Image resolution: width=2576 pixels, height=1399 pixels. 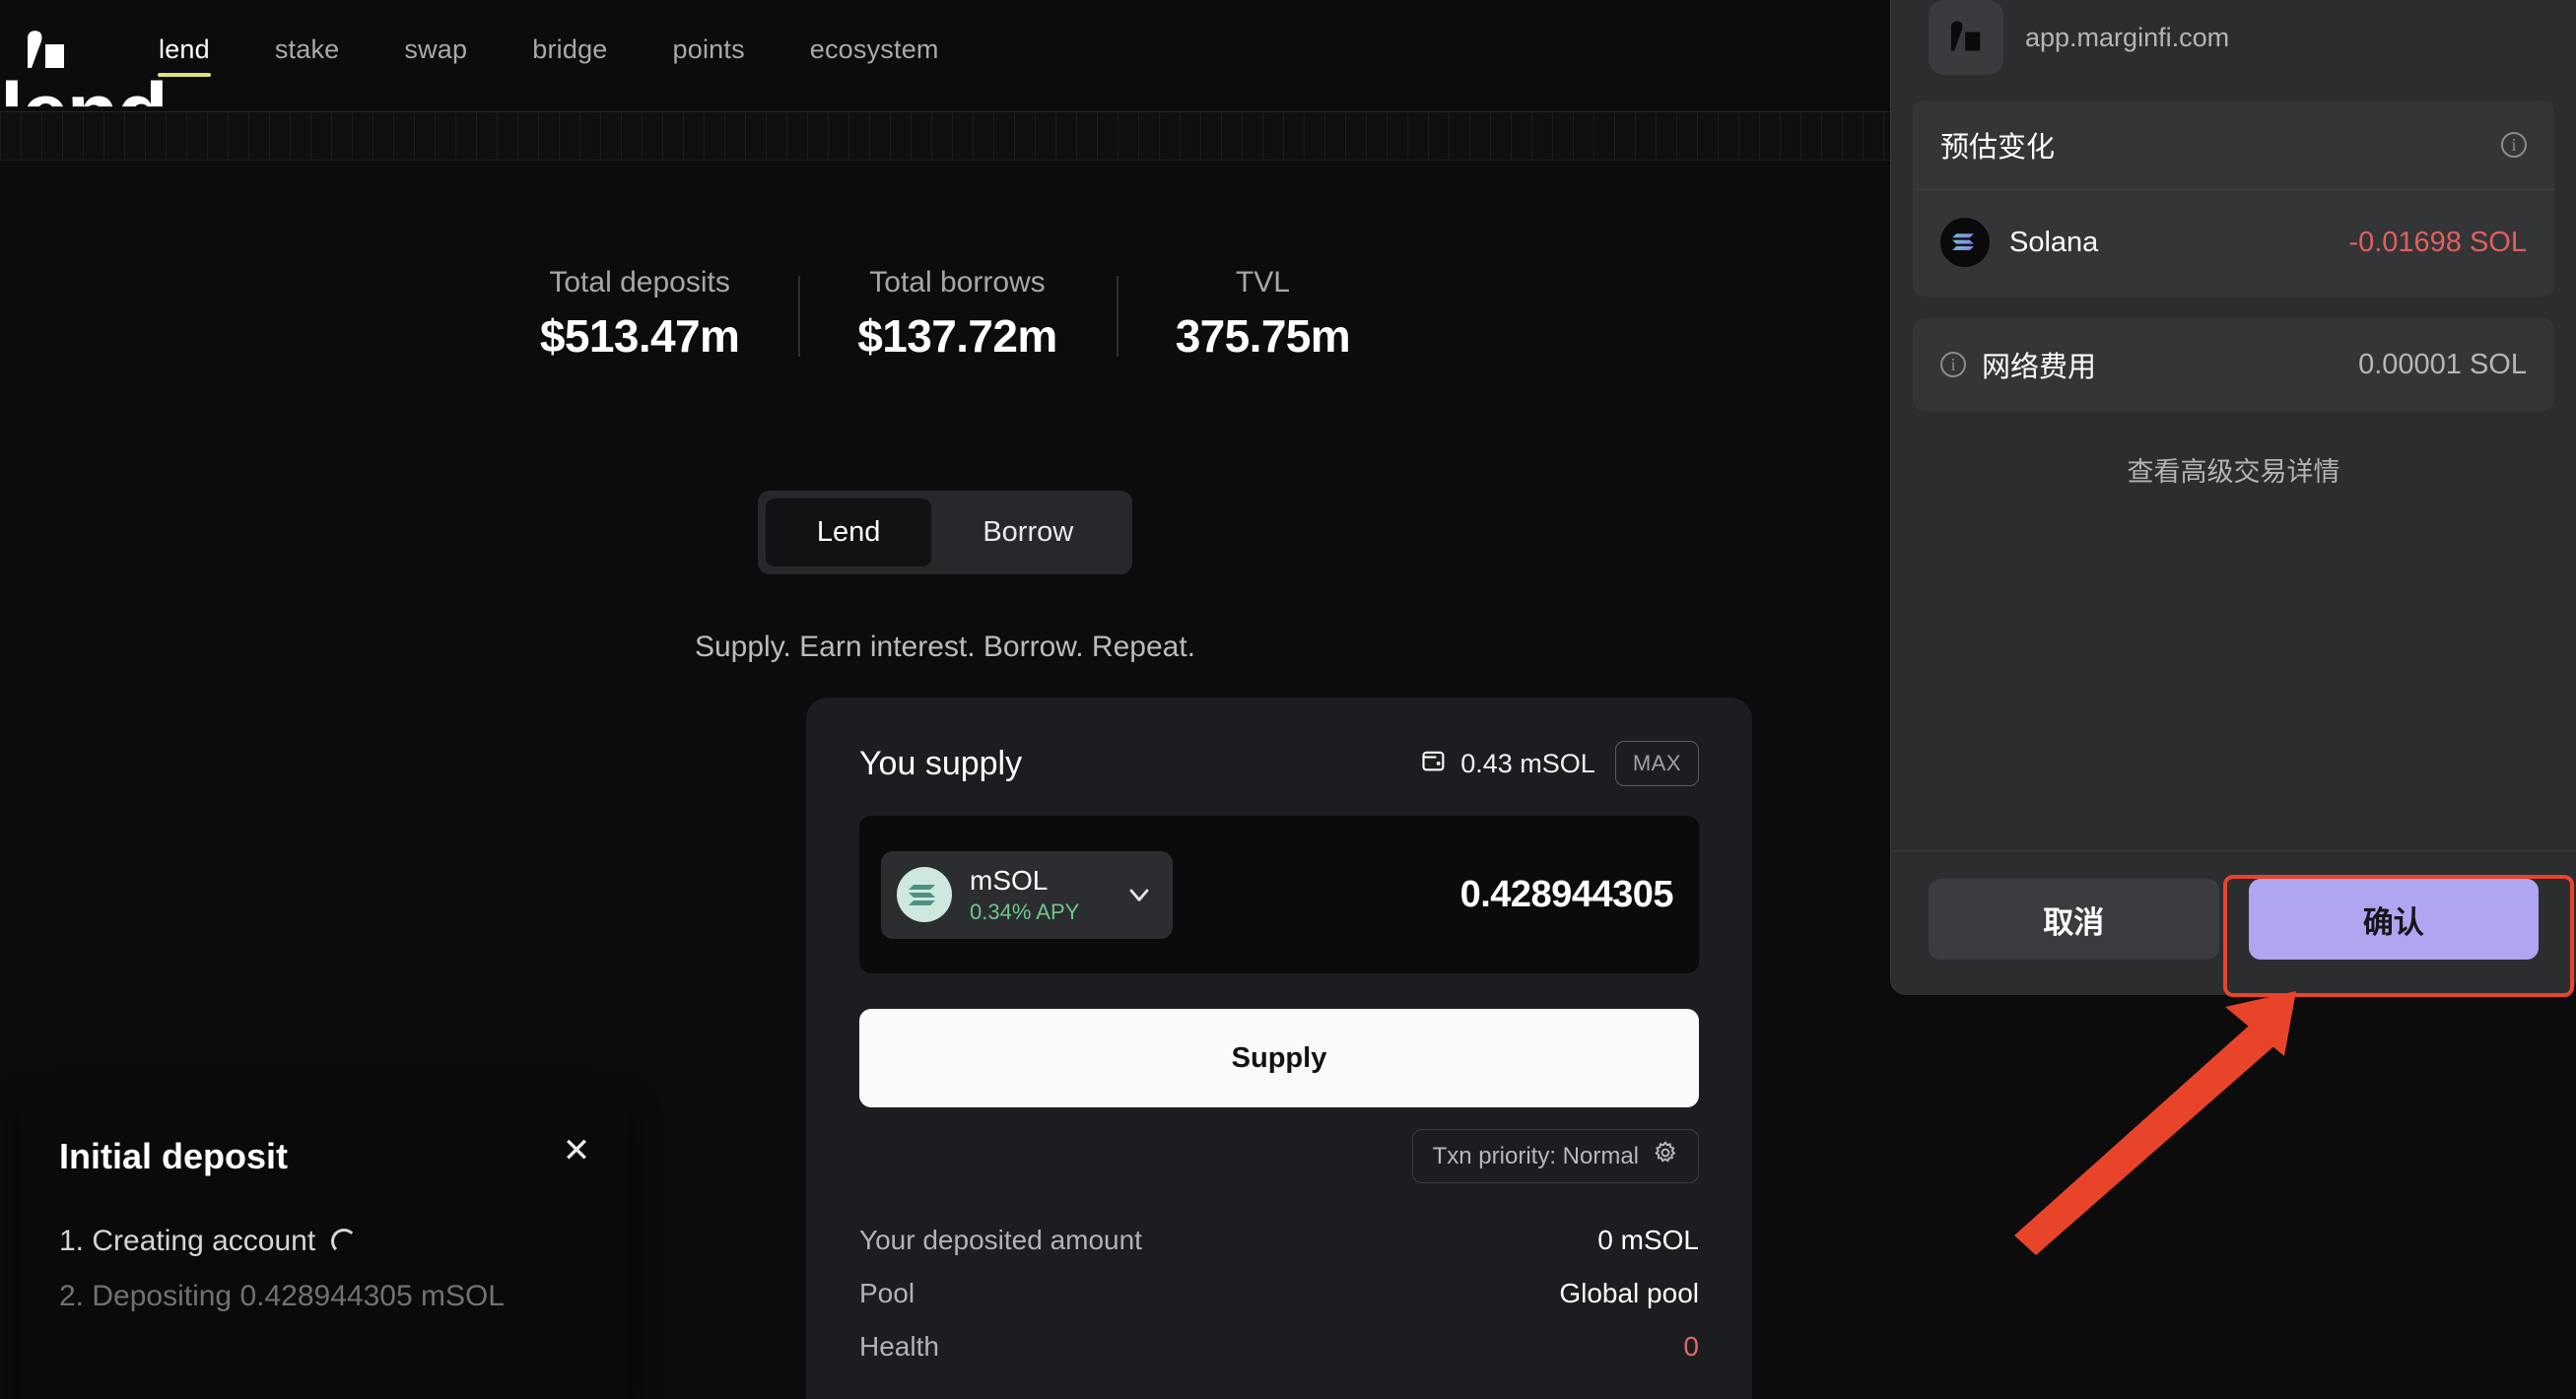 What do you see at coordinates (2234, 470) in the screenshot?
I see `advanced-details-link: 查看高级交易详情` at bounding box center [2234, 470].